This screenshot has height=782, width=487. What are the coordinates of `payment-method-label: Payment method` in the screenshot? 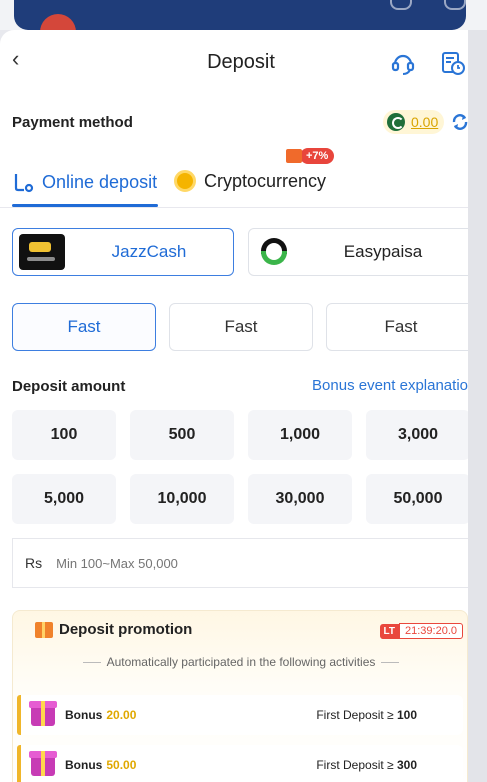 It's located at (72, 122).